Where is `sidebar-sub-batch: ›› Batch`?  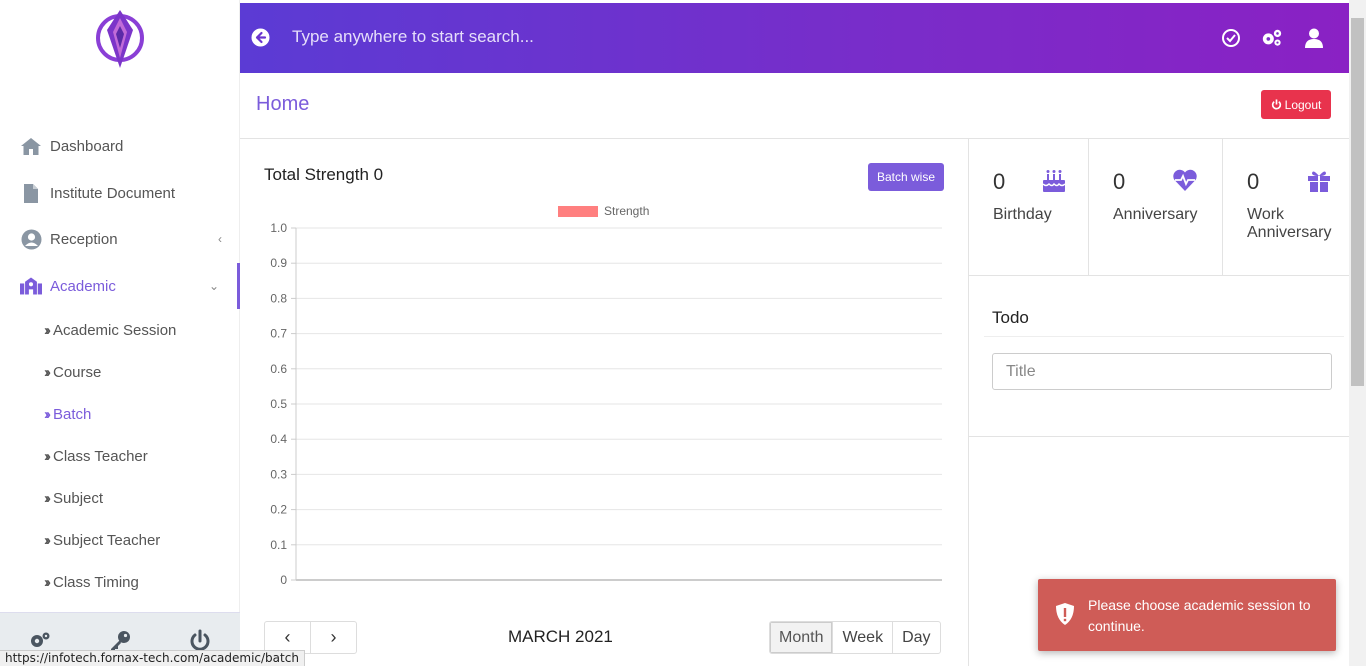
sidebar-sub-batch: ›› Batch is located at coordinates (67, 414).